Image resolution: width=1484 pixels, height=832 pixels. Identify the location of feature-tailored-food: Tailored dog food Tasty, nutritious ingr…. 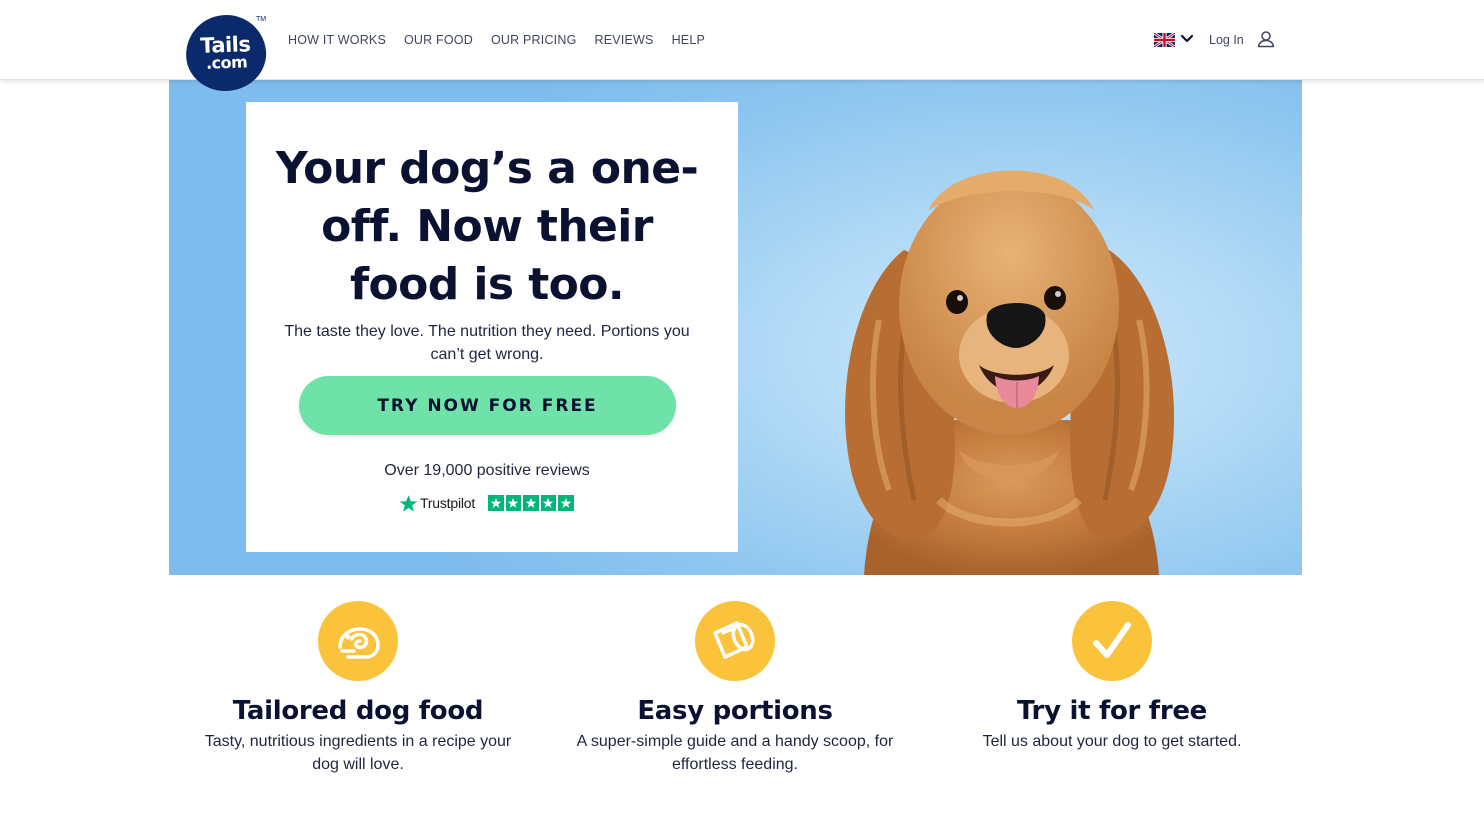
(358, 688).